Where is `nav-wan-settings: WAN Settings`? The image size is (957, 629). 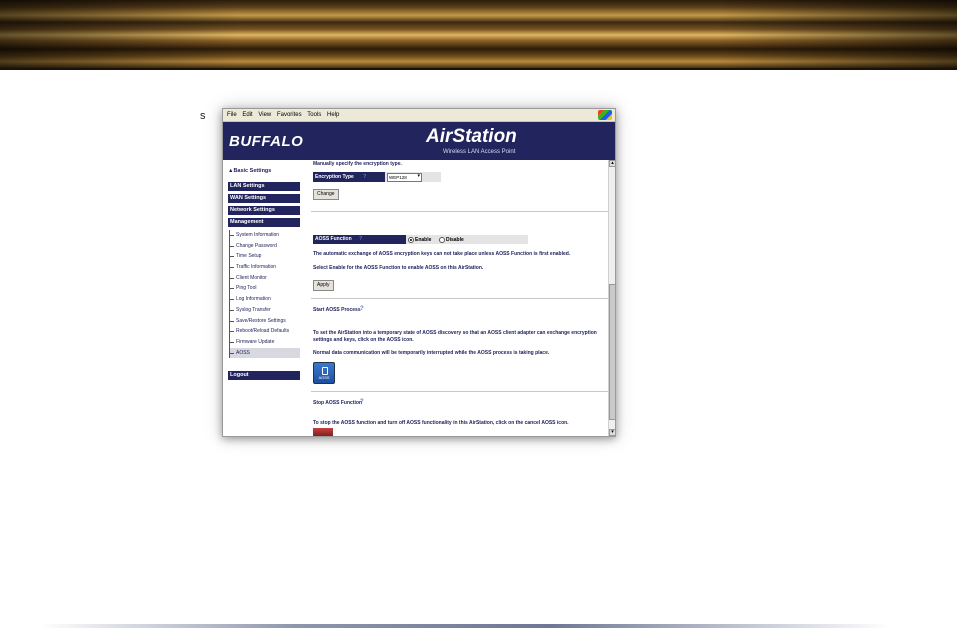 nav-wan-settings: WAN Settings is located at coordinates (264, 198).